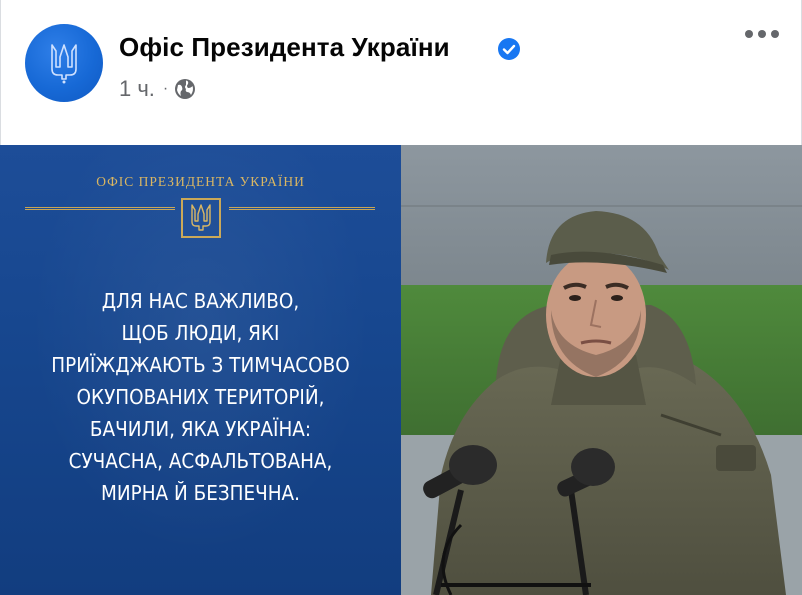 This screenshot has height=595, width=802. Describe the element at coordinates (100, 208) in the screenshot. I see `divider-left` at that location.